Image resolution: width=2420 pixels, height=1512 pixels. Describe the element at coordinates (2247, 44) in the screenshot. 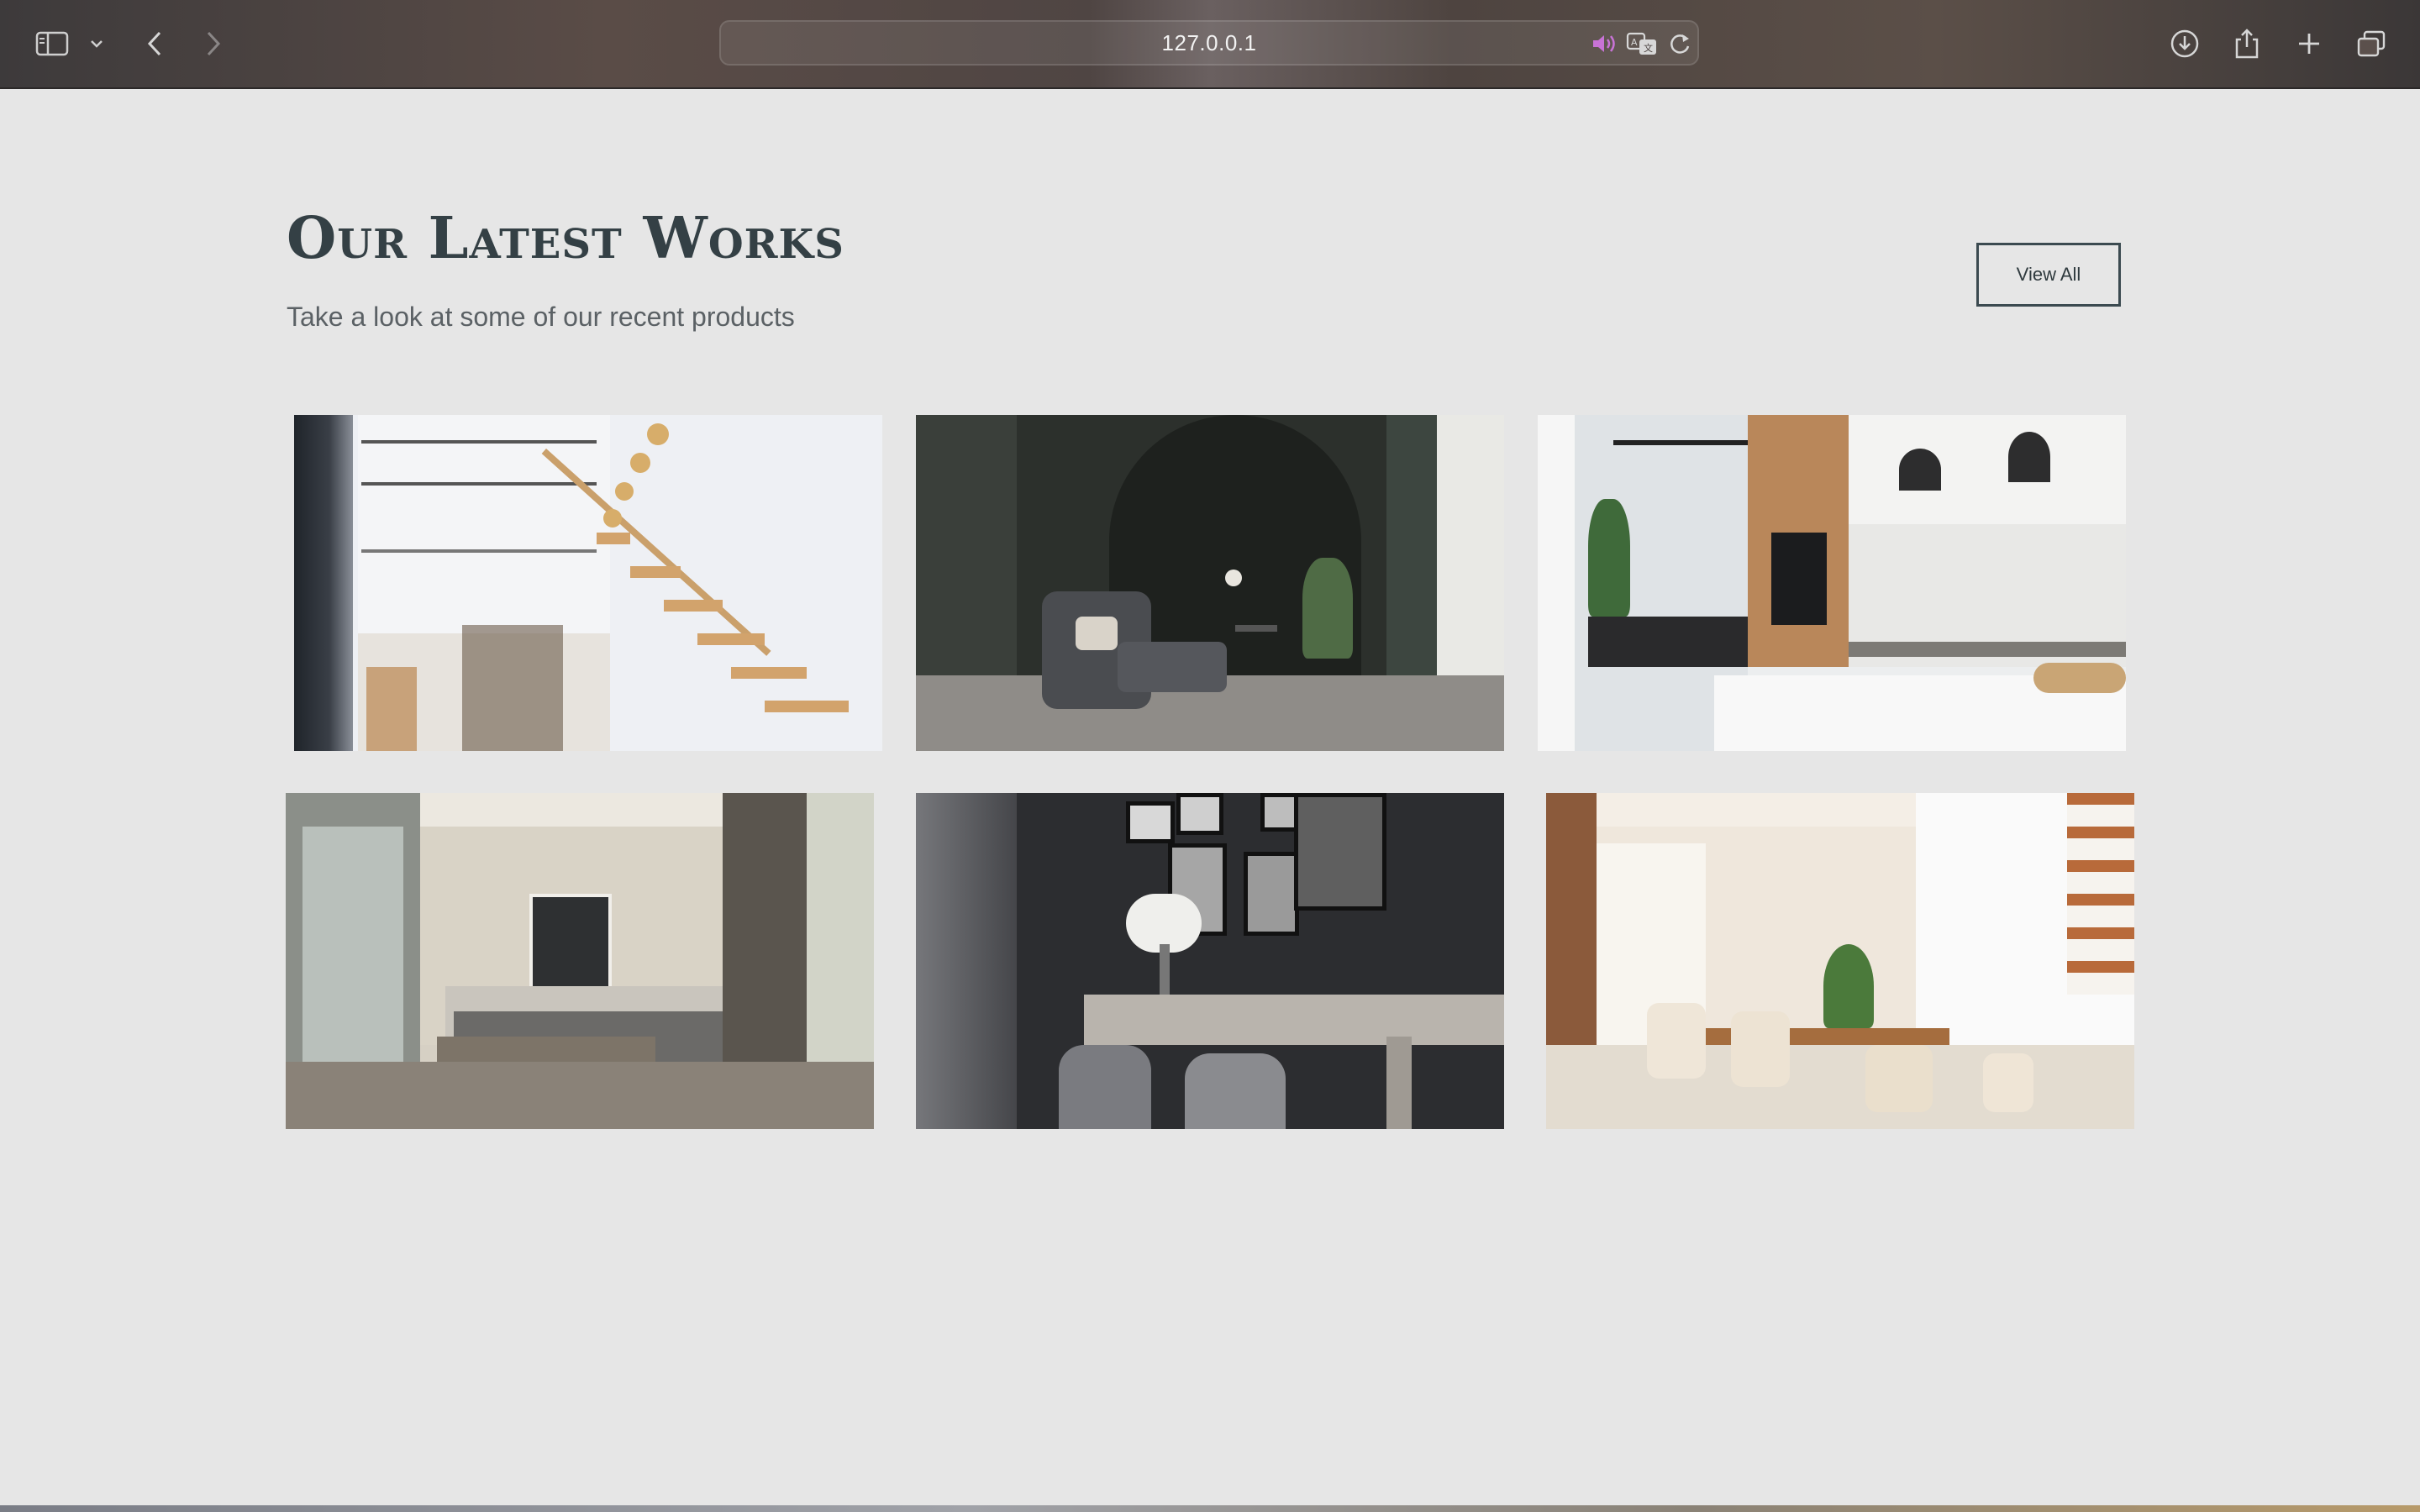

I see `share-icon` at that location.